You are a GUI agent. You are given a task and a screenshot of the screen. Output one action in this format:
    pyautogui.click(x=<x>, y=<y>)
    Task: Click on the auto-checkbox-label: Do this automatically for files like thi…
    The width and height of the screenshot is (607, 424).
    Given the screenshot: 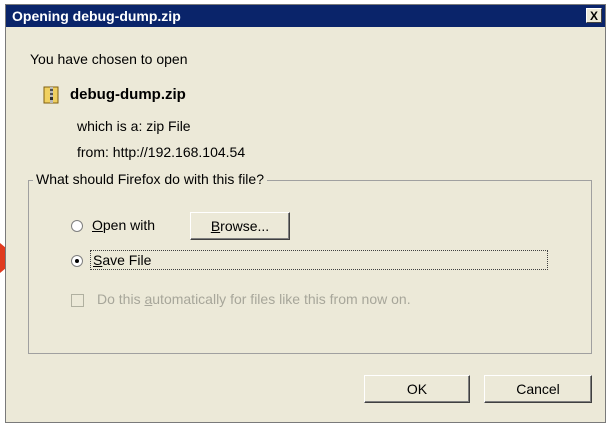 What is the action you would take?
    pyautogui.click(x=254, y=299)
    